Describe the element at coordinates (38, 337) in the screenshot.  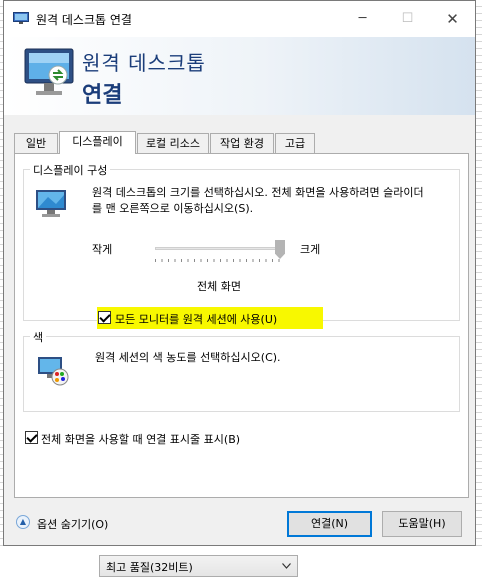
I see `colors-group-label: 색` at that location.